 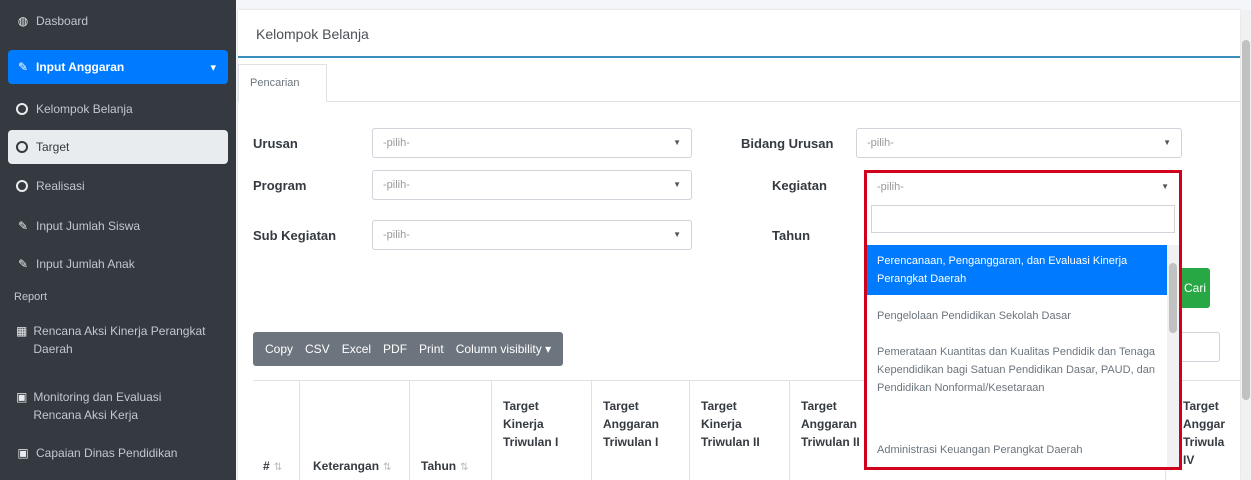 What do you see at coordinates (356, 349) in the screenshot?
I see `excel-button: Excel` at bounding box center [356, 349].